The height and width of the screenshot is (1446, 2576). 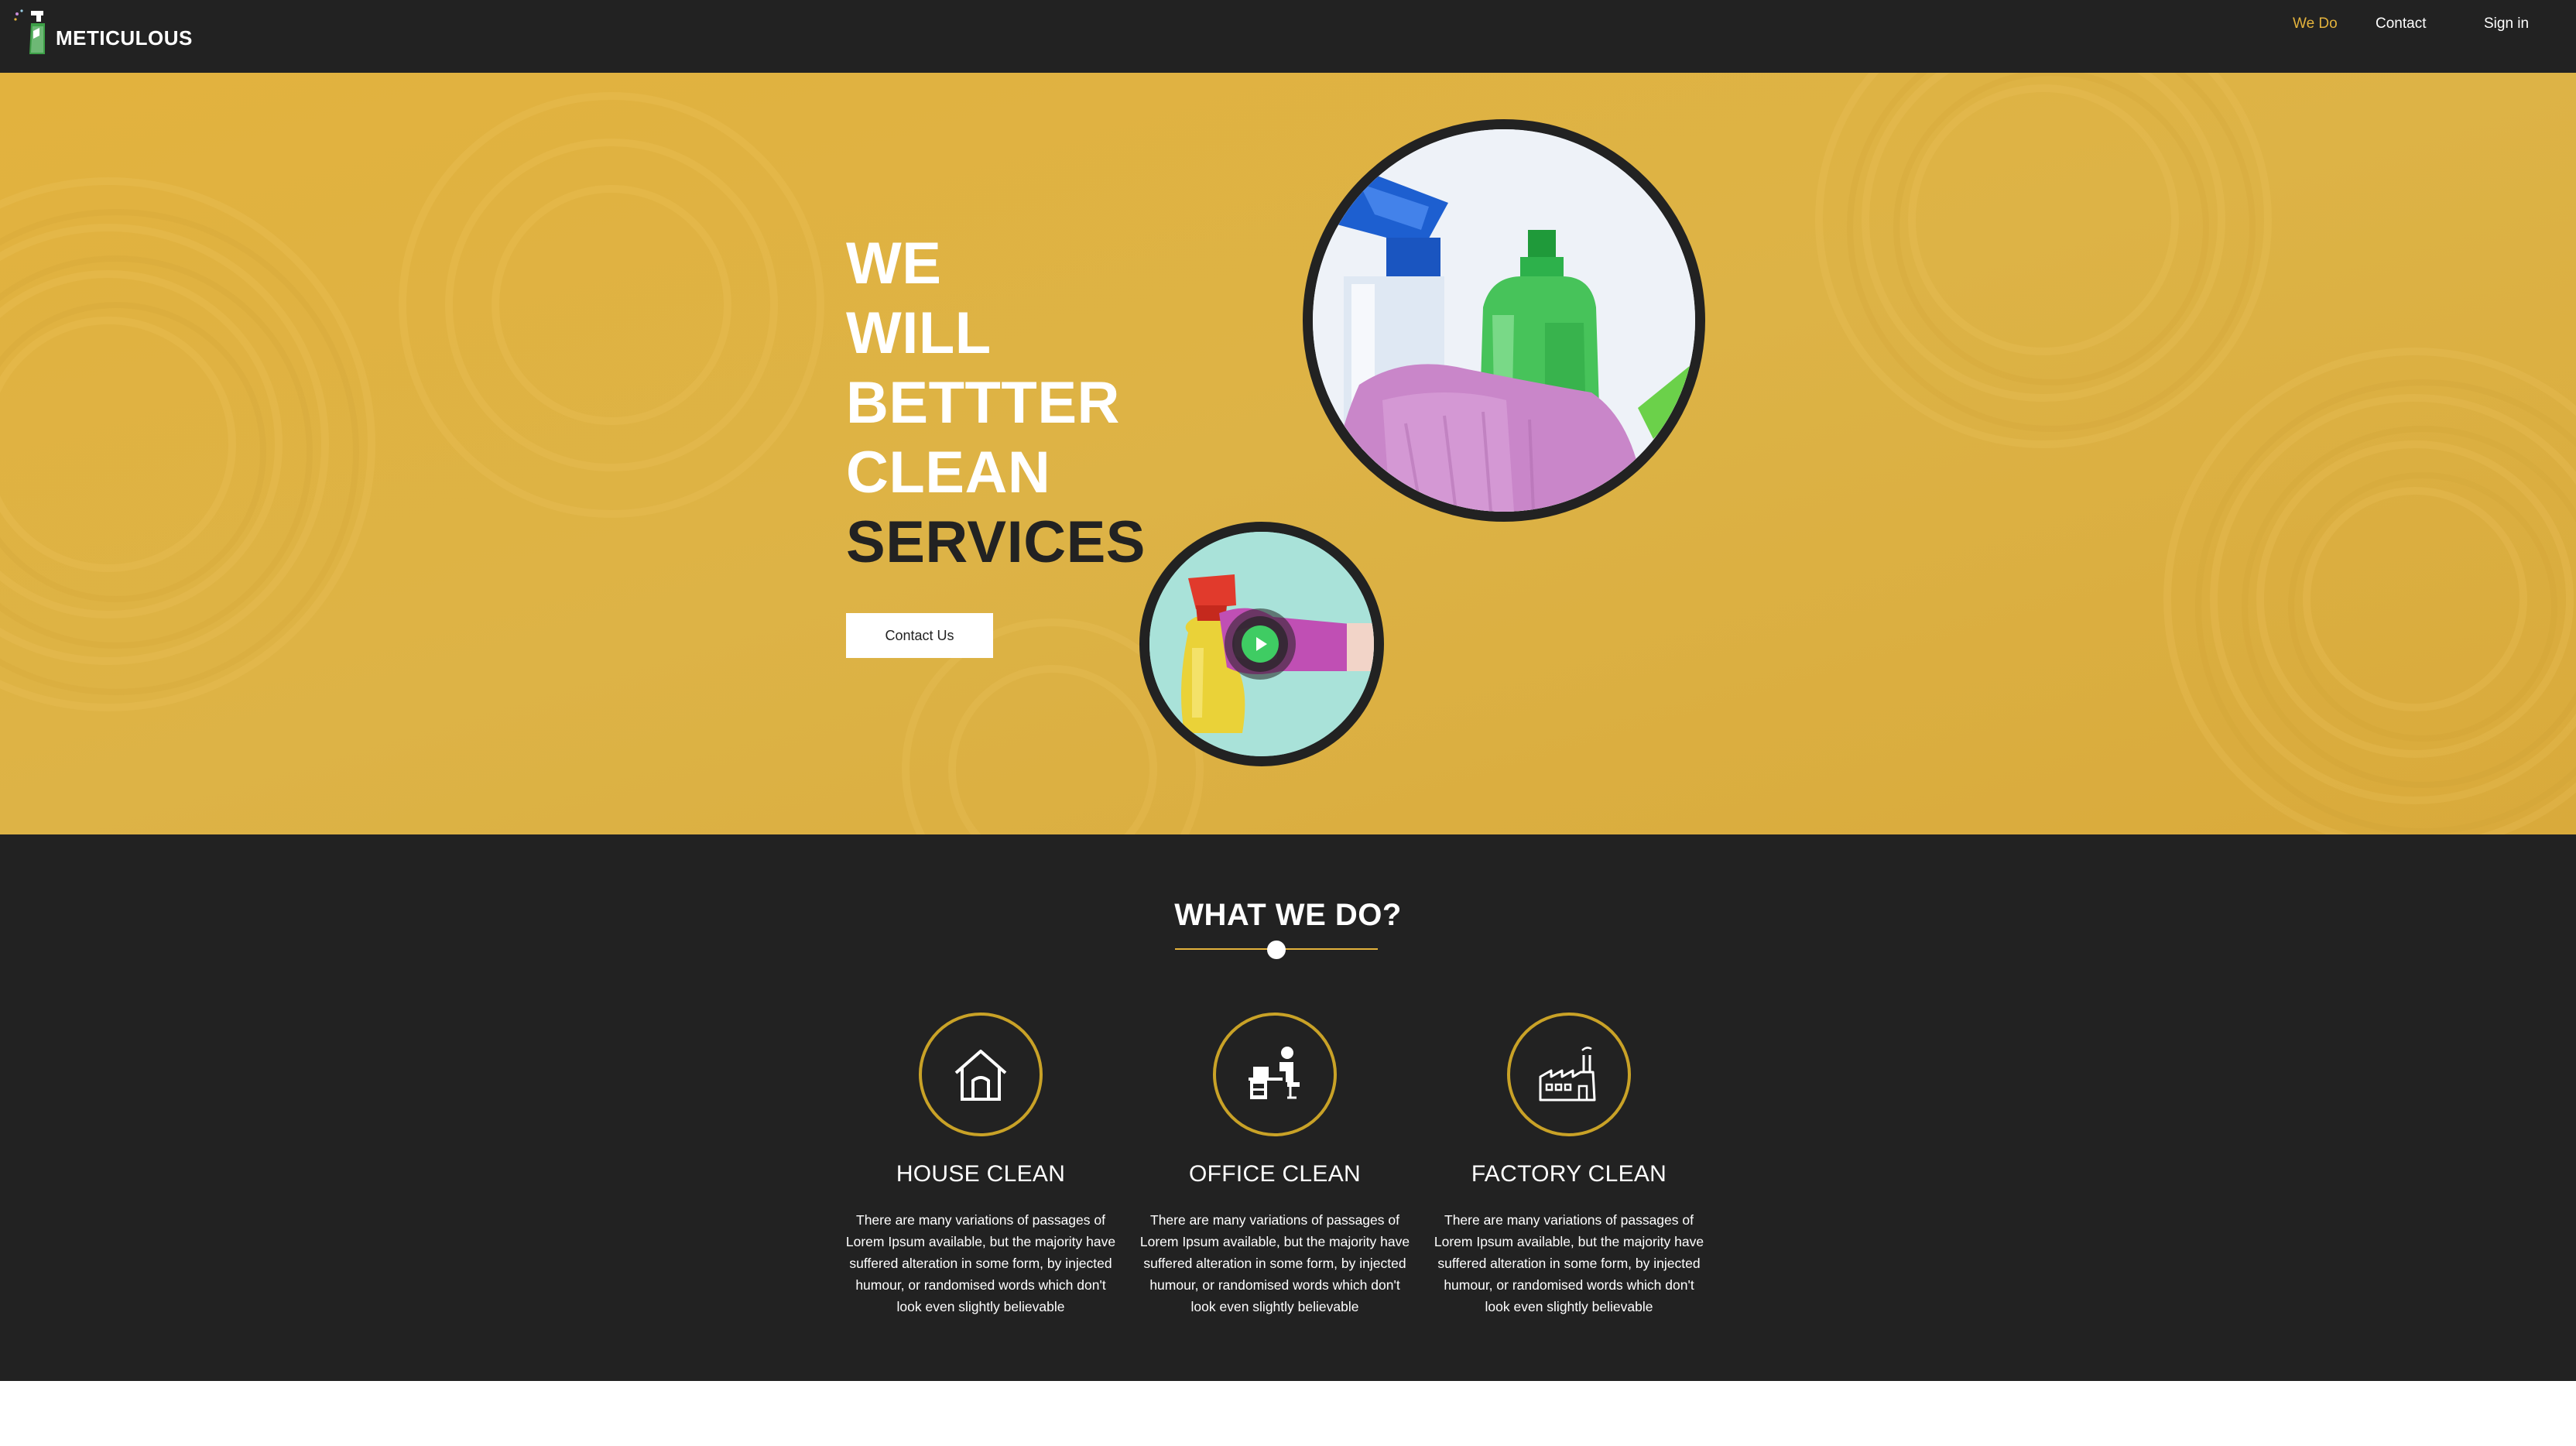 I want to click on contact-us-button: Contact Us, so click(x=920, y=635).